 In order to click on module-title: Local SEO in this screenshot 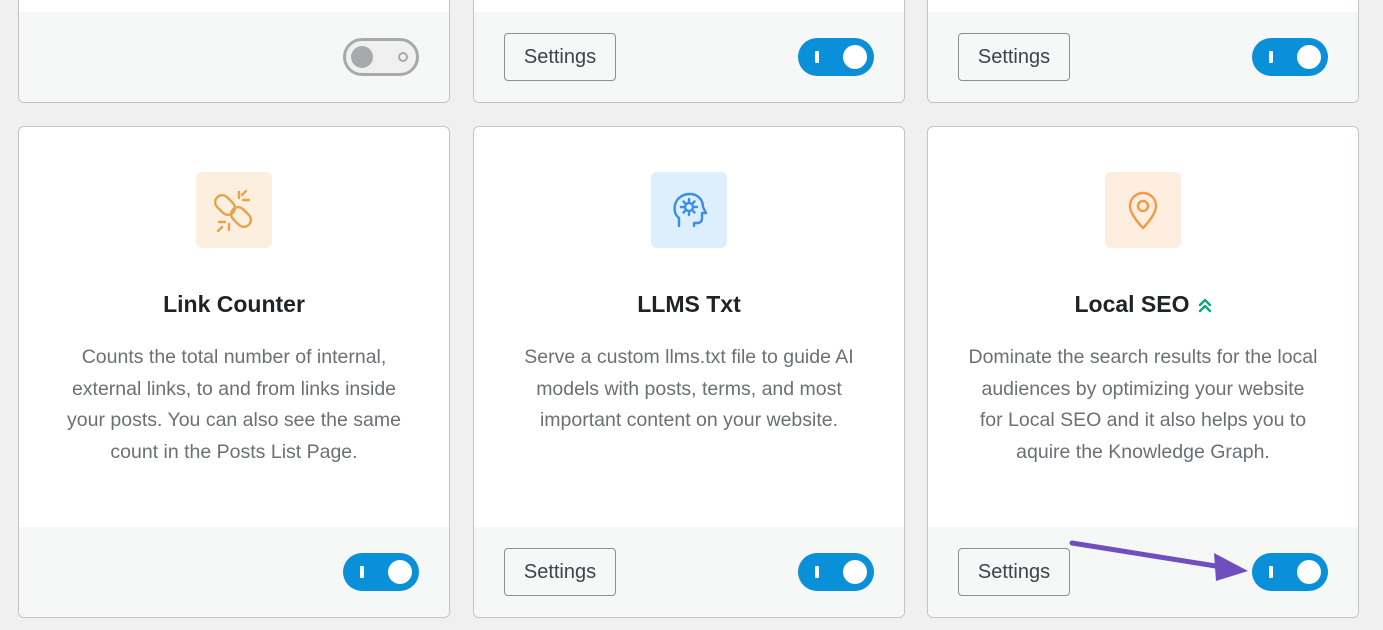, I will do `click(1132, 304)`.